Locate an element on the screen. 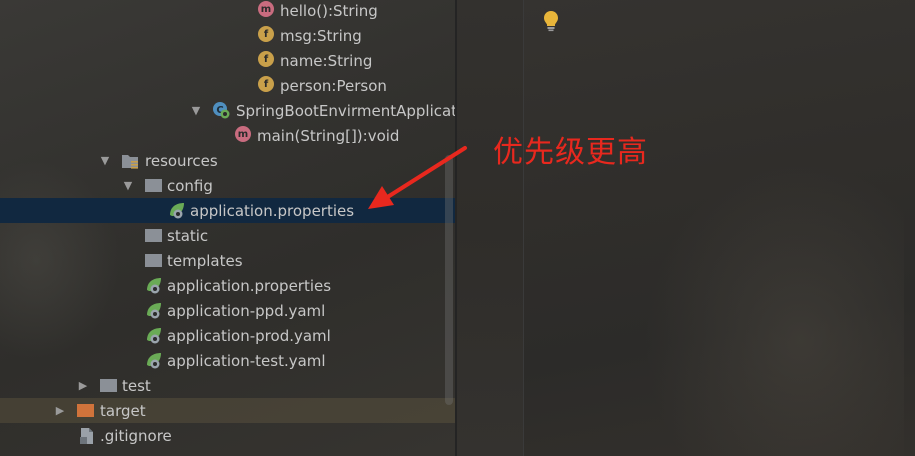 The image size is (915, 456). tree-row-spring-application-class: ▼ C SpringBootEnvirmentApplicati is located at coordinates (227, 110).